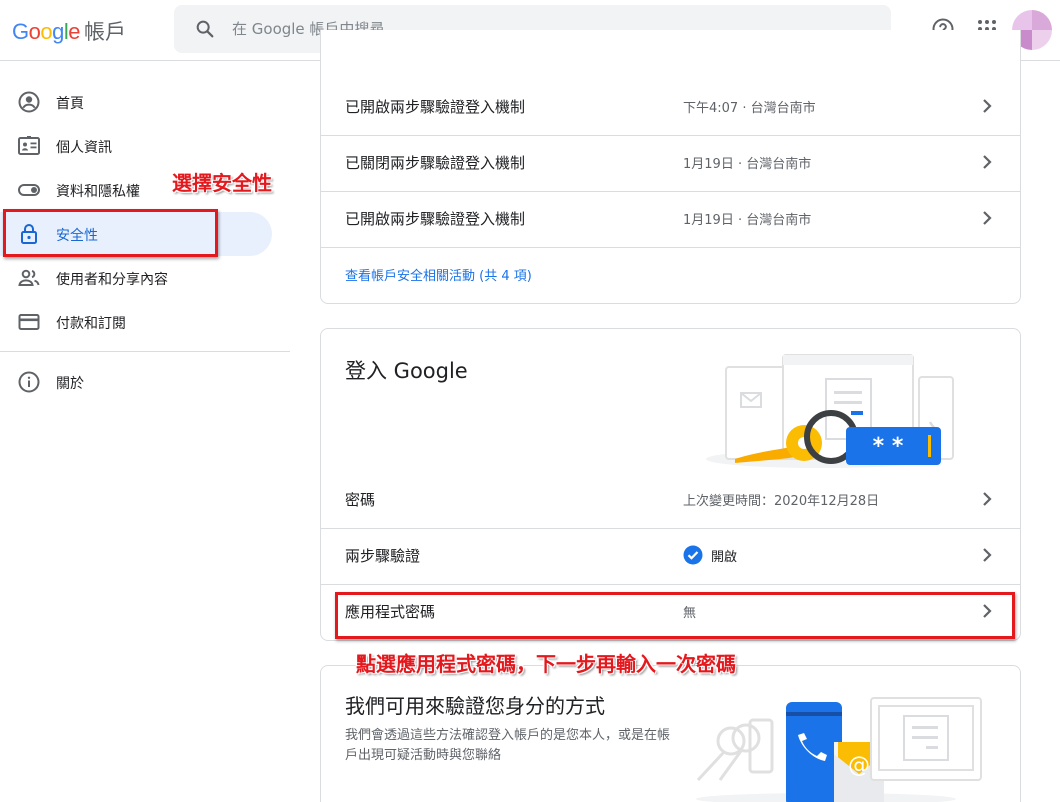 This screenshot has width=1060, height=802. Describe the element at coordinates (205, 29) in the screenshot. I see `search-icon` at that location.